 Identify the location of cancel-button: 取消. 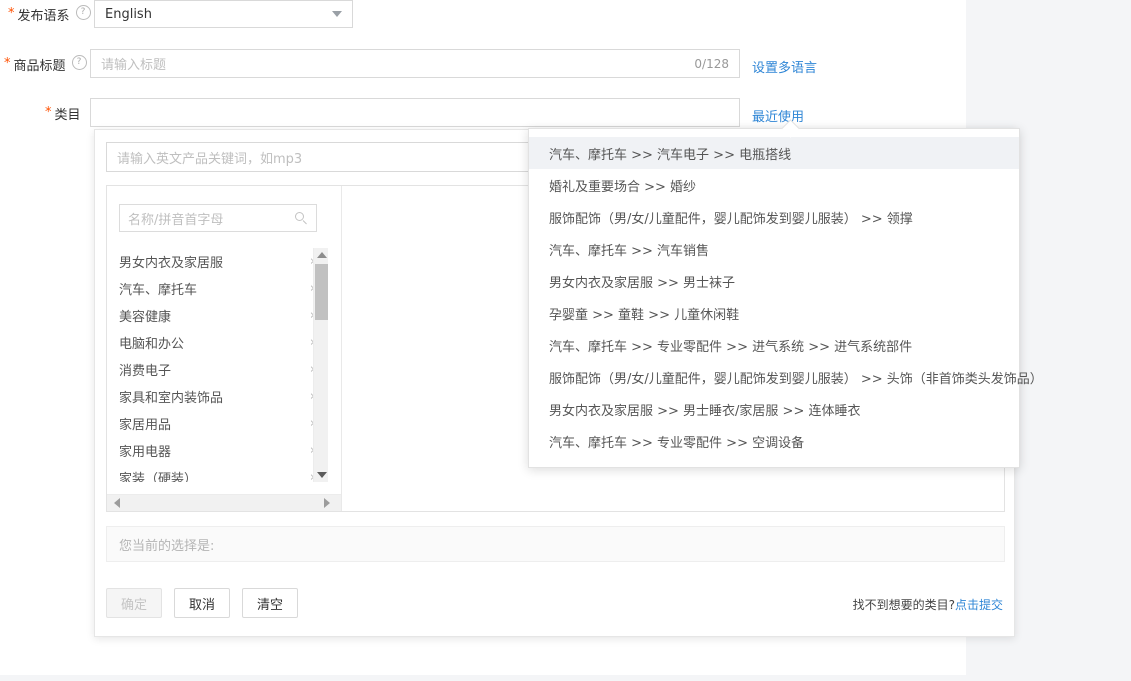
(202, 603).